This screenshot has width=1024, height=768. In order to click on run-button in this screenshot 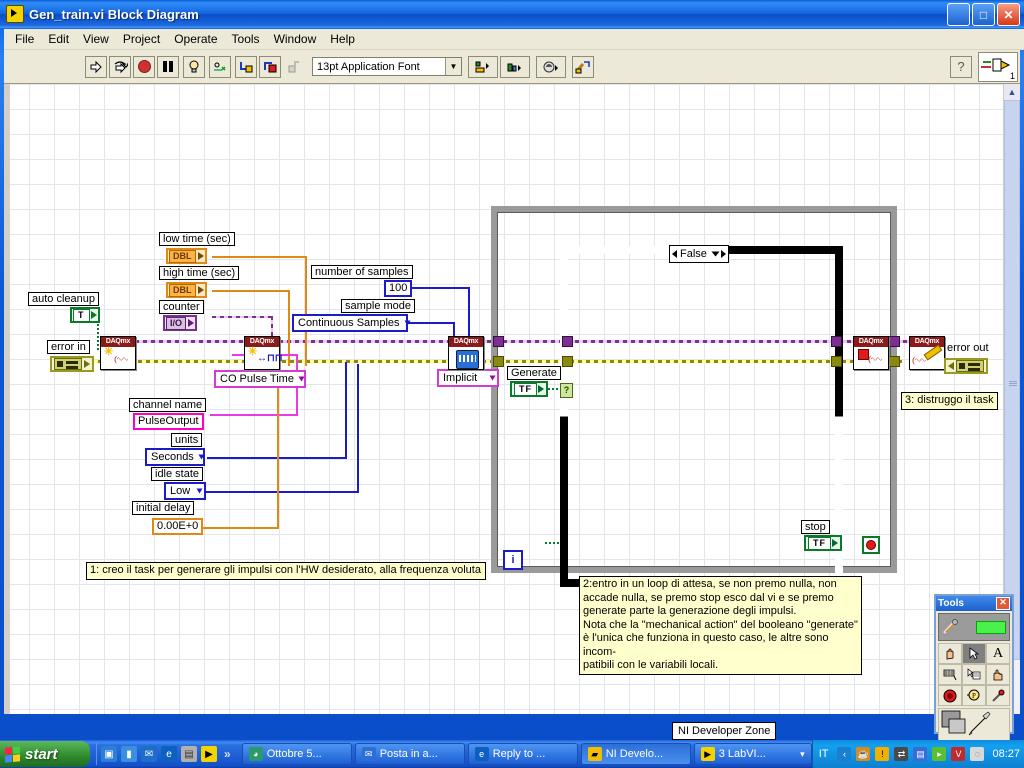, I will do `click(96, 66)`.